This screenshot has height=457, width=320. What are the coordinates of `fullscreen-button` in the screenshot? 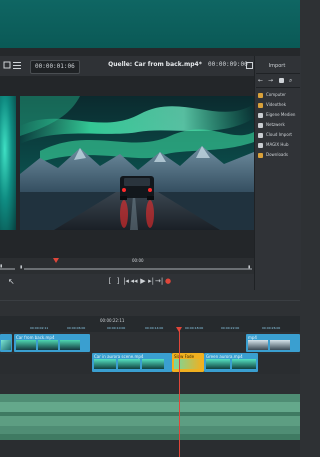 It's located at (249, 65).